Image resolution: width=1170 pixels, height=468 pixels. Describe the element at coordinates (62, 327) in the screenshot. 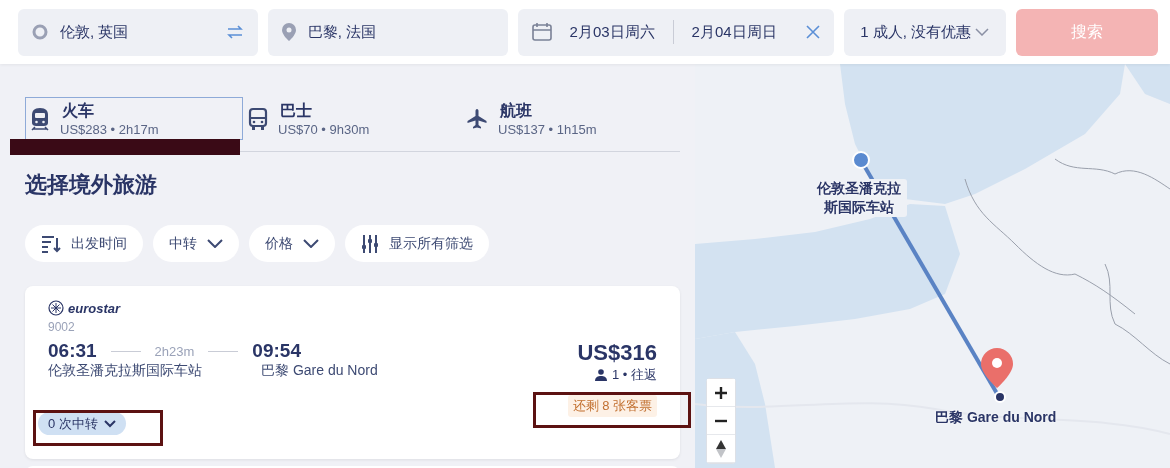

I see `train-number: 9002` at that location.